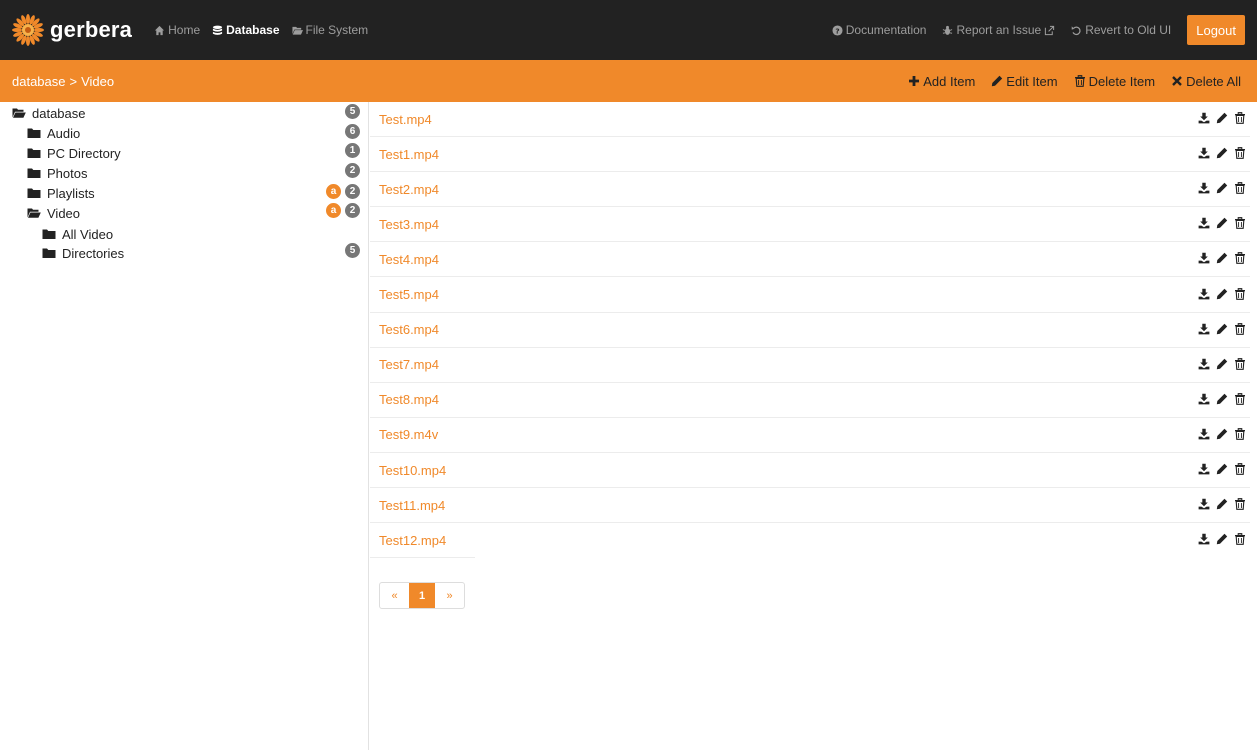 This screenshot has width=1257, height=750. What do you see at coordinates (811, 155) in the screenshot?
I see `list-item: Test1.mp4` at bounding box center [811, 155].